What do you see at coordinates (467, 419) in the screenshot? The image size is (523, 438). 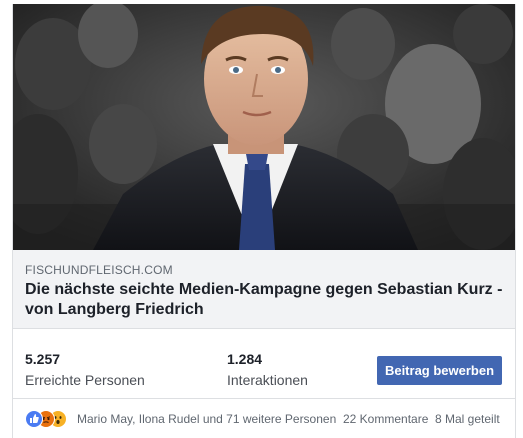 I see `shares-count: 8 Mal geteilt` at bounding box center [467, 419].